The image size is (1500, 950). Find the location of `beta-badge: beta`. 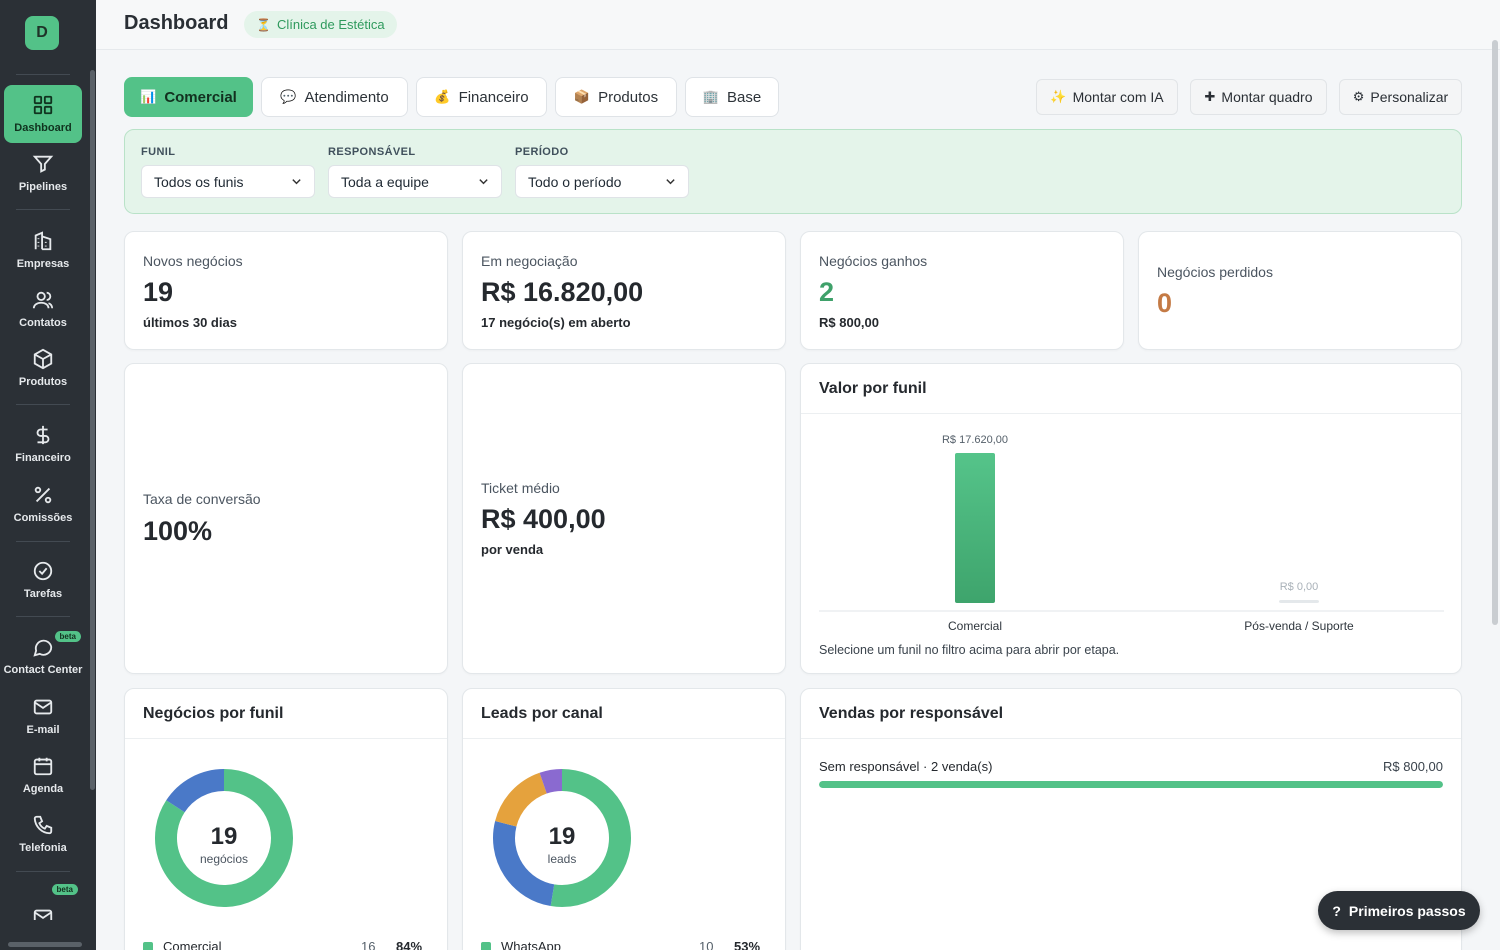

beta-badge: beta is located at coordinates (64, 889).